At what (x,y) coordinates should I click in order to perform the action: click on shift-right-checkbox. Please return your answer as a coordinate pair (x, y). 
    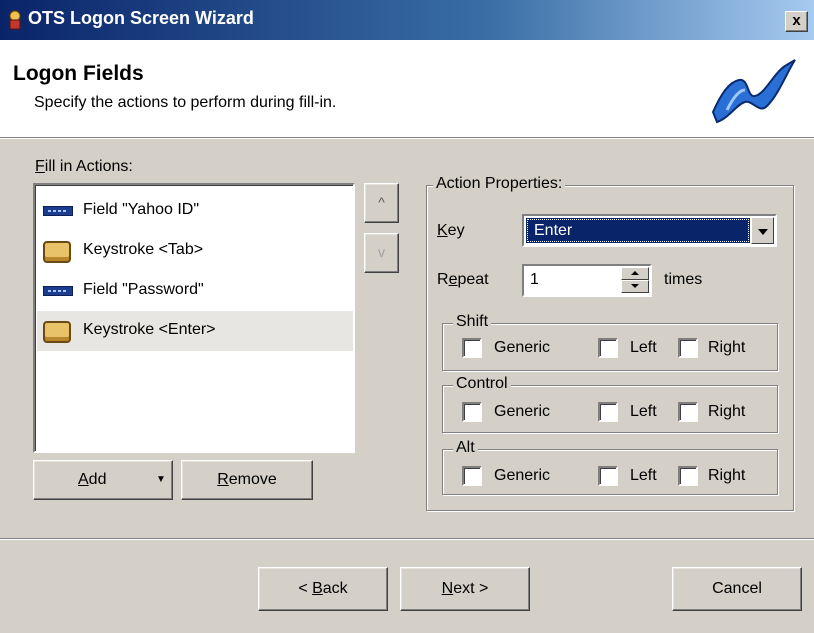
    Looking at the image, I should click on (688, 348).